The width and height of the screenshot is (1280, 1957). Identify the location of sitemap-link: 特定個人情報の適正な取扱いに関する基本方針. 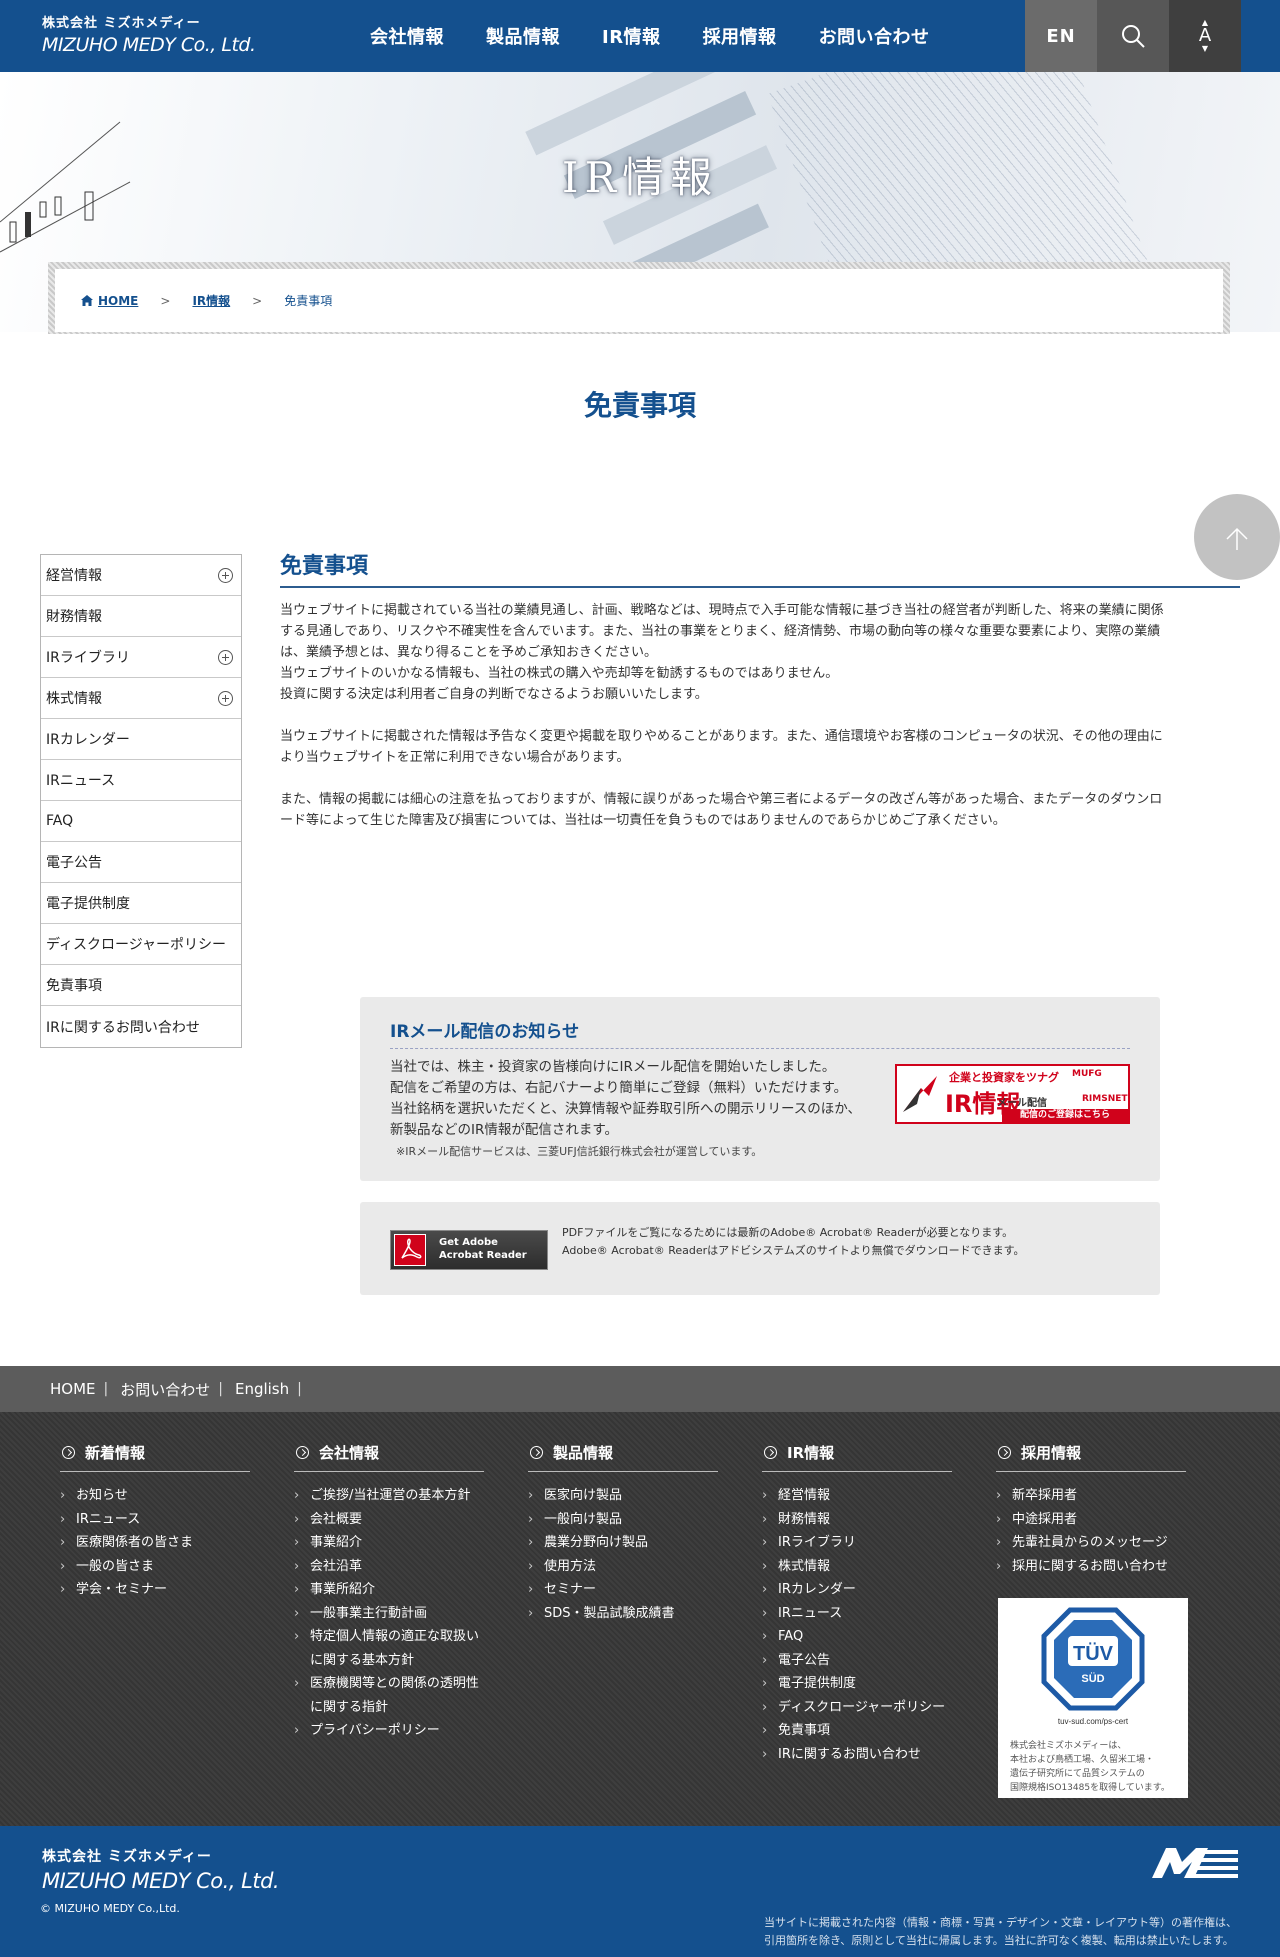
(389, 1648).